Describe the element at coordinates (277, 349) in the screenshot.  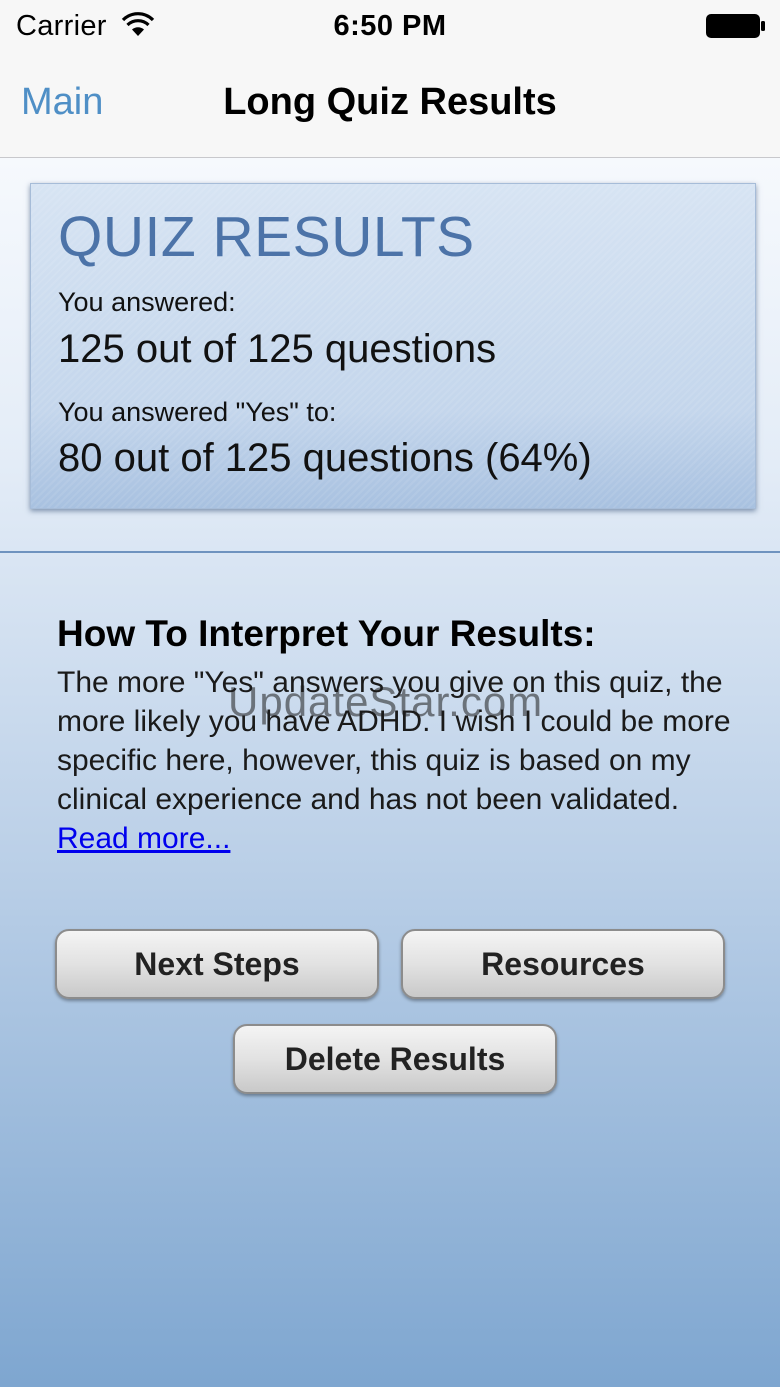
I see `answered-value: 125 out of 125 questions` at that location.